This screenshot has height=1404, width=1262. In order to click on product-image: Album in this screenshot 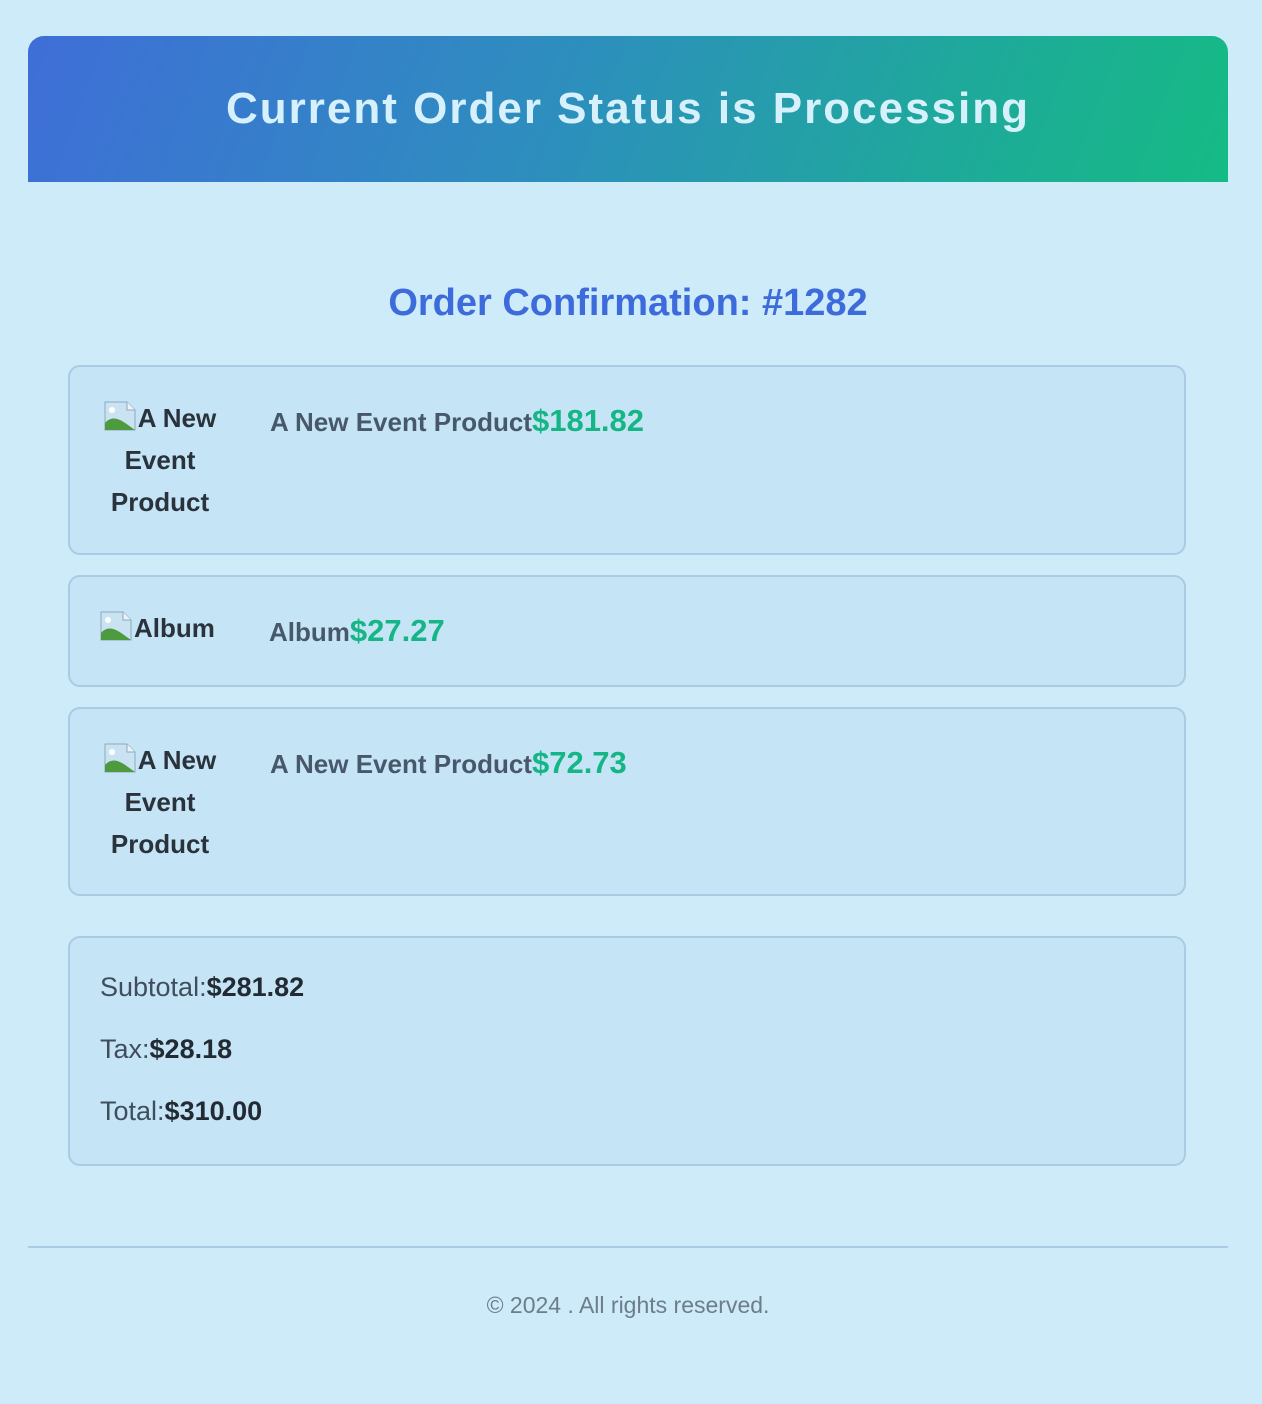, I will do `click(157, 628)`.